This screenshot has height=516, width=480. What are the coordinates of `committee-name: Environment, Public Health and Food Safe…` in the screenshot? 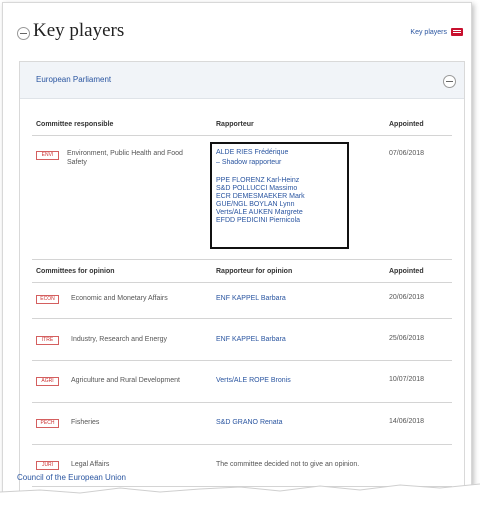 It's located at (125, 158).